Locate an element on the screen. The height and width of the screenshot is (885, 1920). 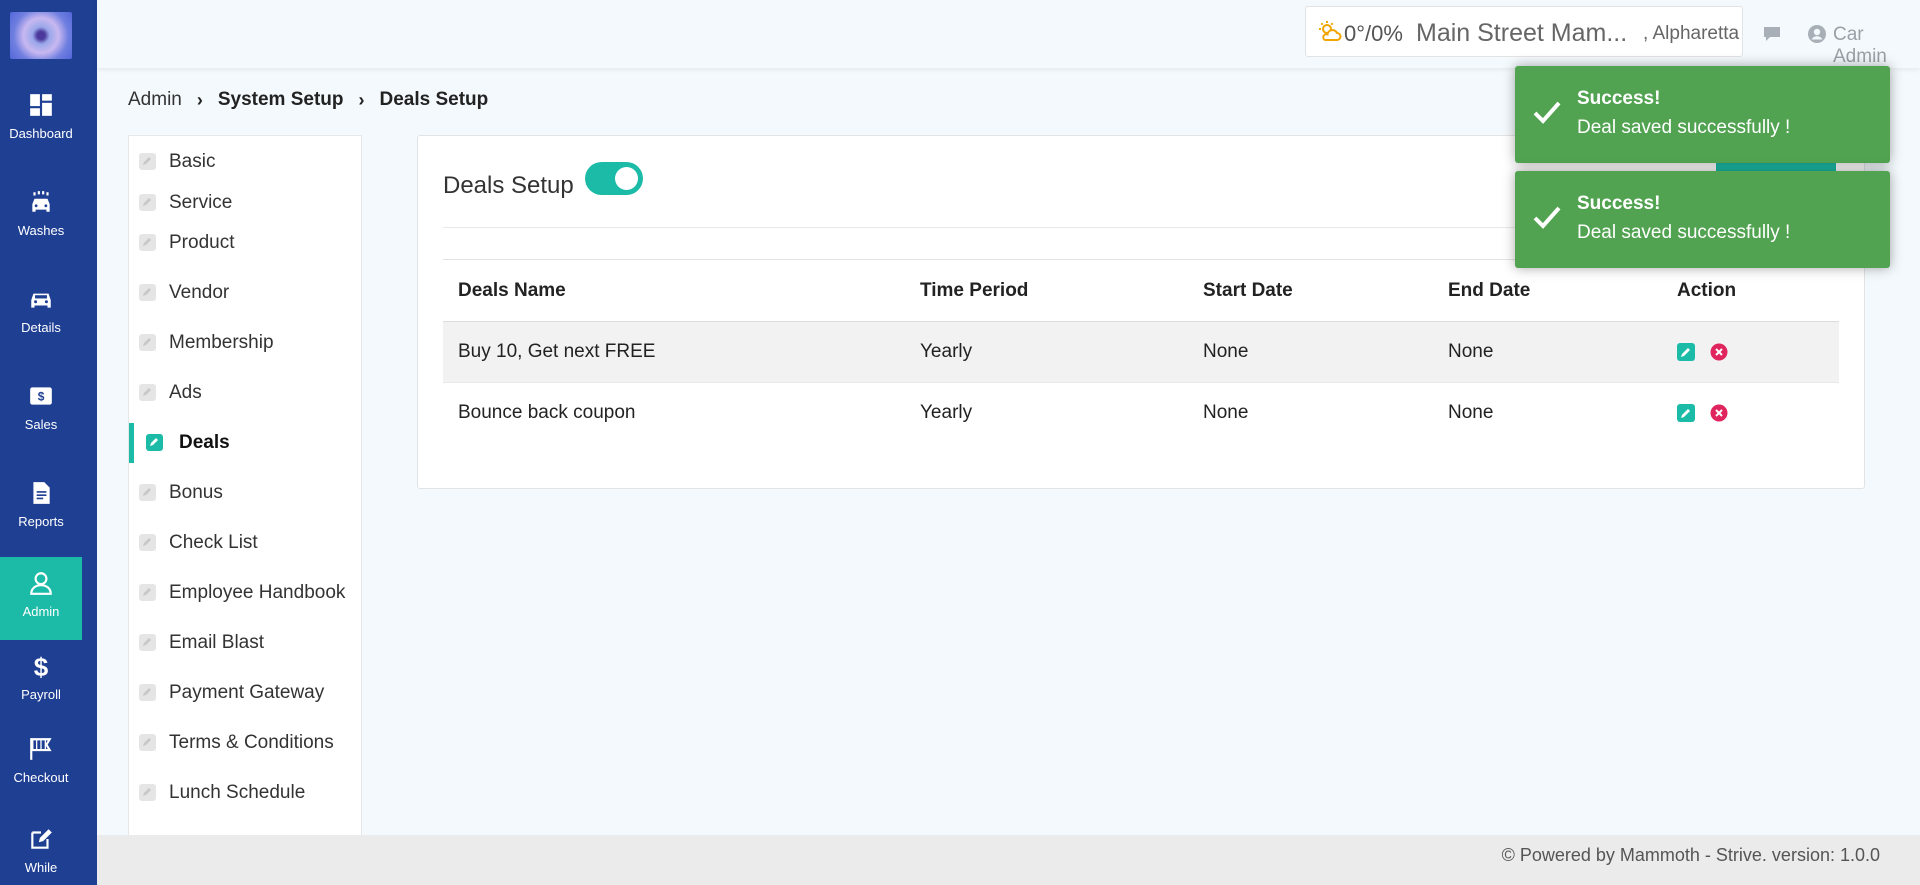
nav-label: While is located at coordinates (41, 867).